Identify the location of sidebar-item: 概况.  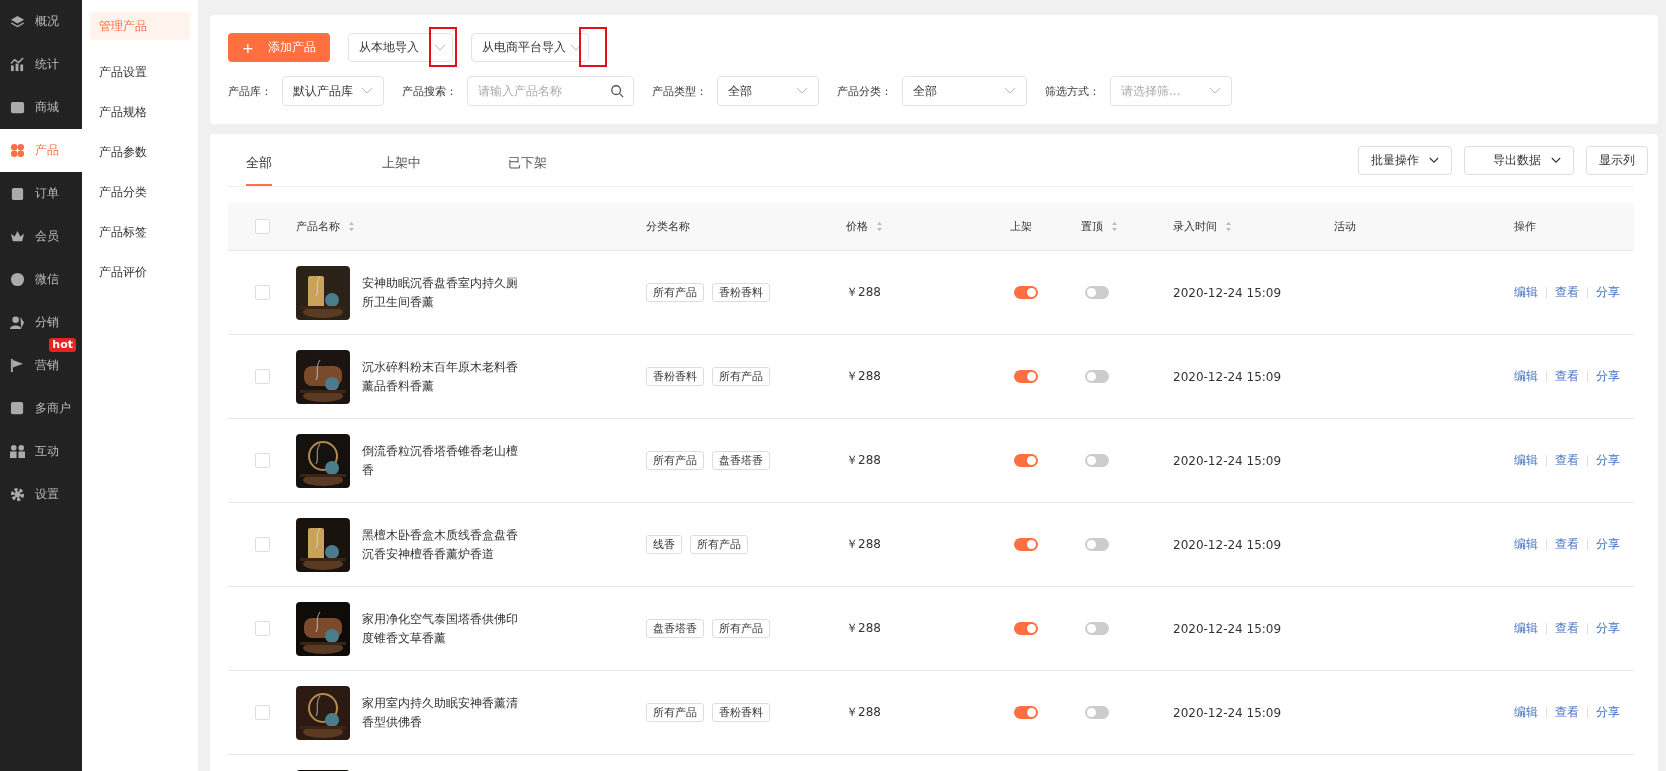
(41, 21).